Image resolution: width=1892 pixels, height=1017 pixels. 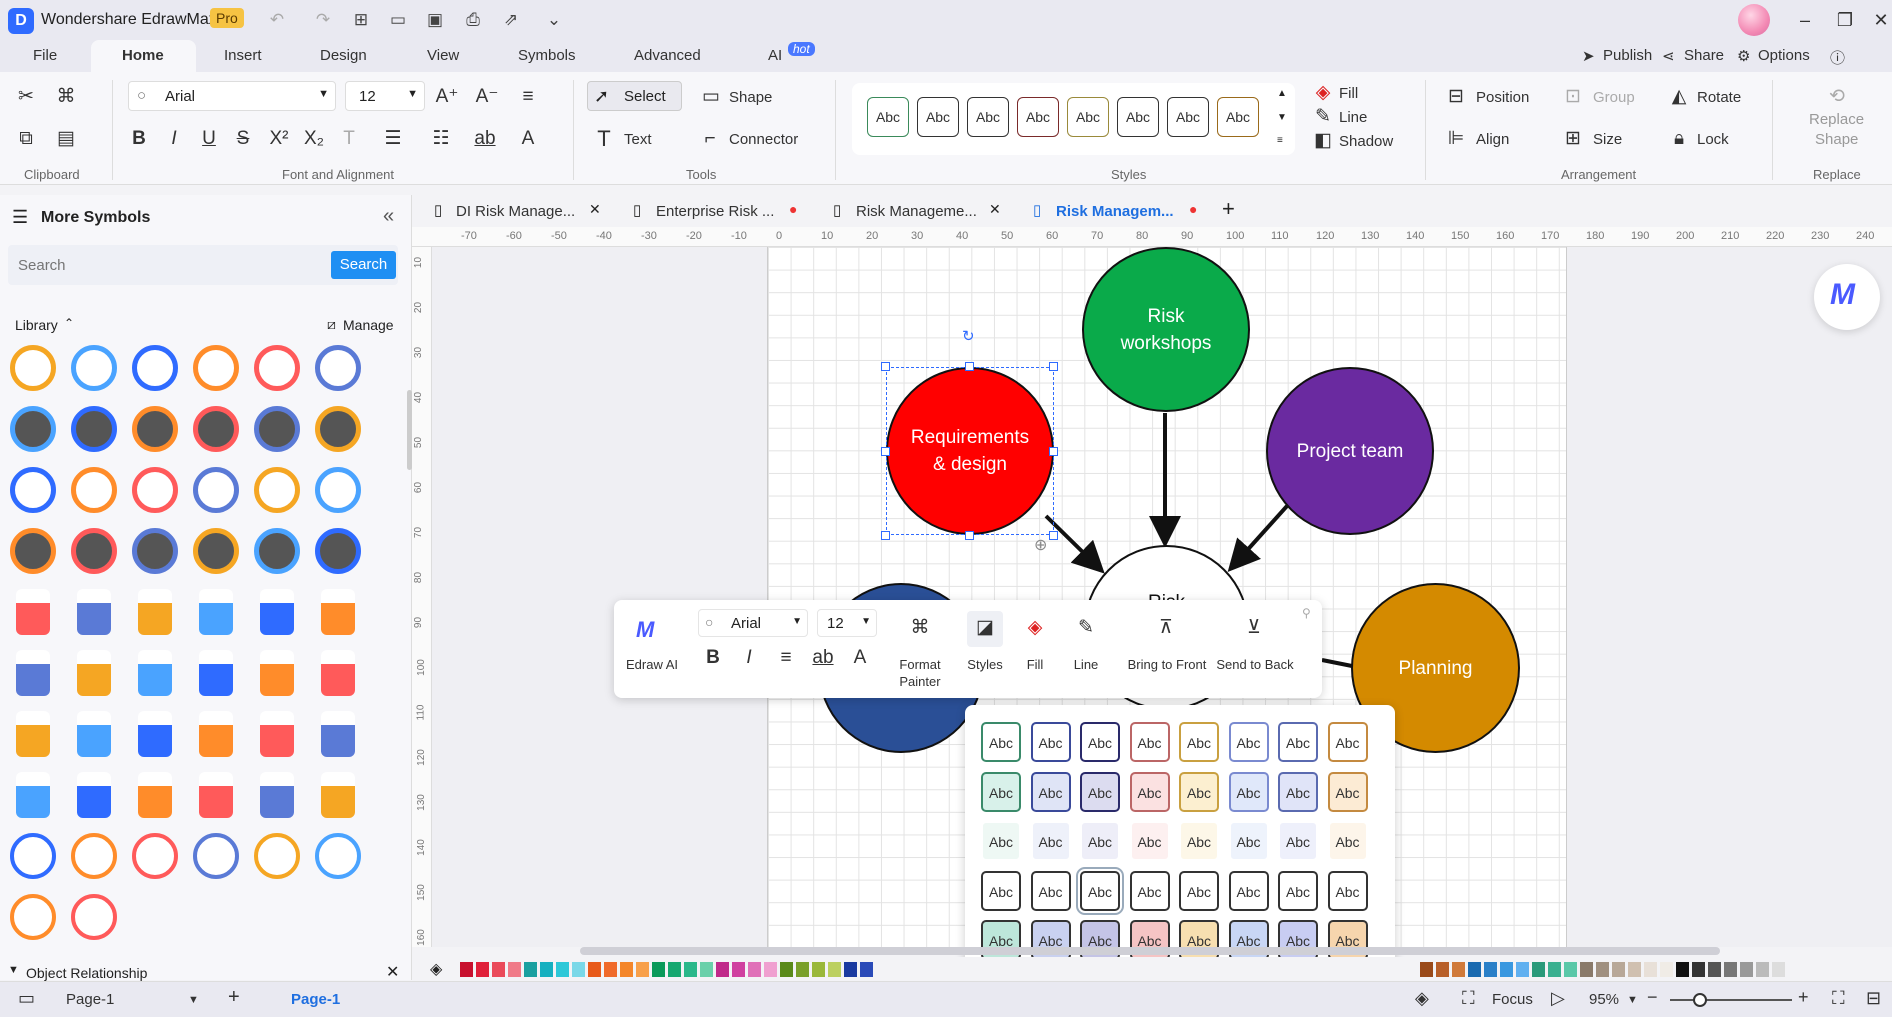 I want to click on edraw-ai-float-button: M, so click(x=1847, y=297).